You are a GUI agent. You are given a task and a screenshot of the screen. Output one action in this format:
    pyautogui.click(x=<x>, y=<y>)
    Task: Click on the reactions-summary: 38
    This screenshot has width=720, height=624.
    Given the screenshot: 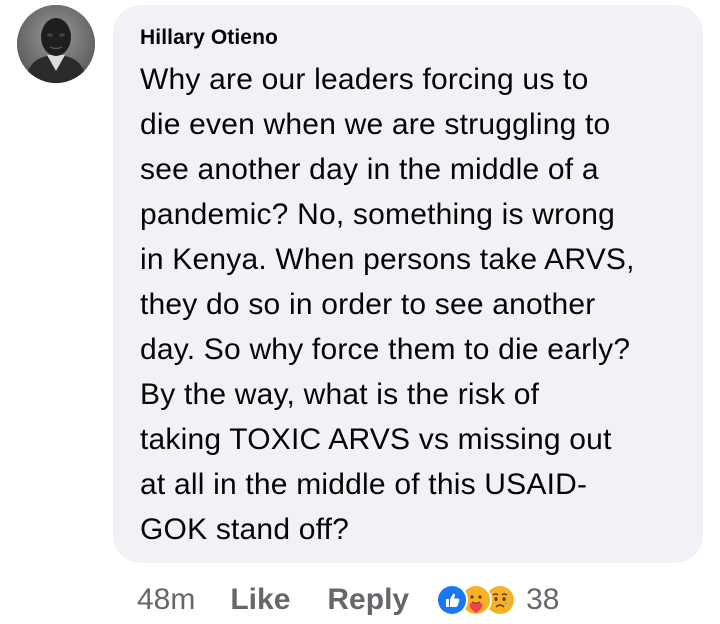 What is the action you would take?
    pyautogui.click(x=497, y=600)
    